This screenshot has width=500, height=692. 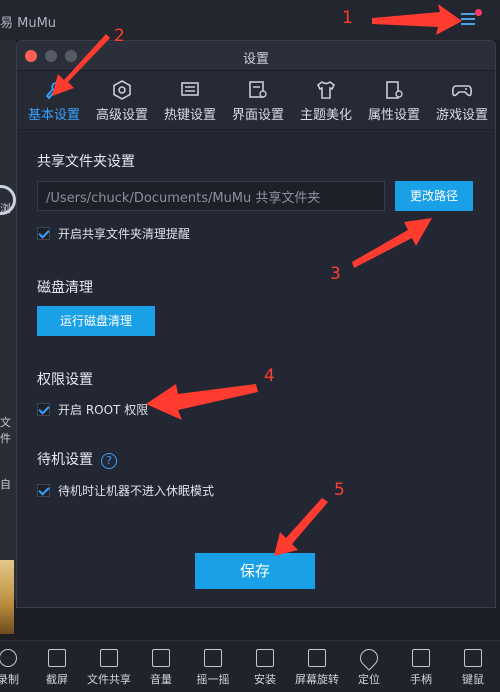 I want to click on annotation-number-3: 3, so click(x=335, y=274).